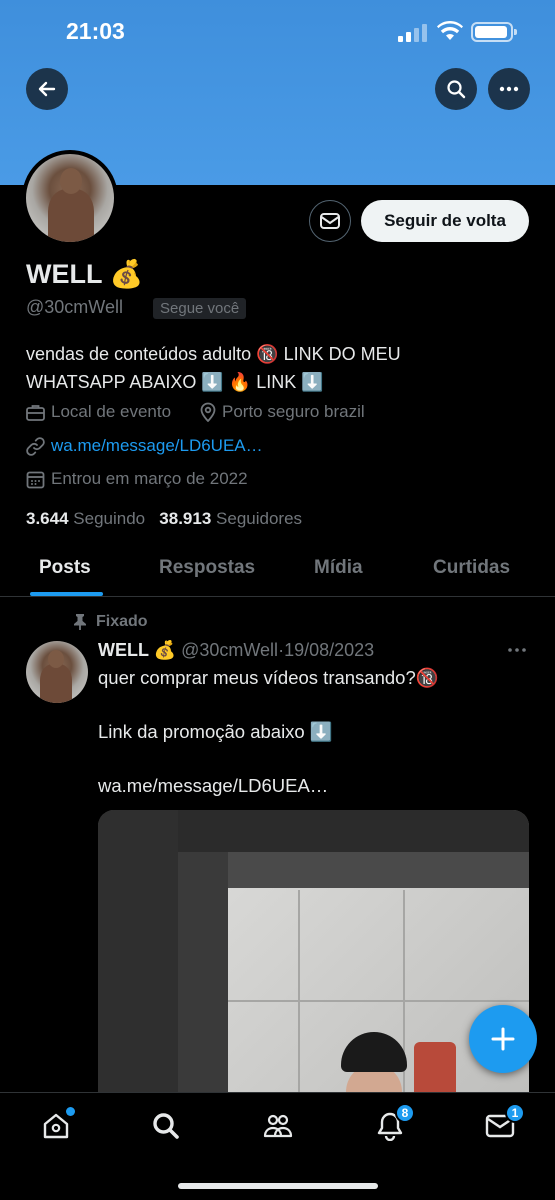 The height and width of the screenshot is (1200, 555). Describe the element at coordinates (110, 622) in the screenshot. I see `pinned-indicator: Fixado` at that location.